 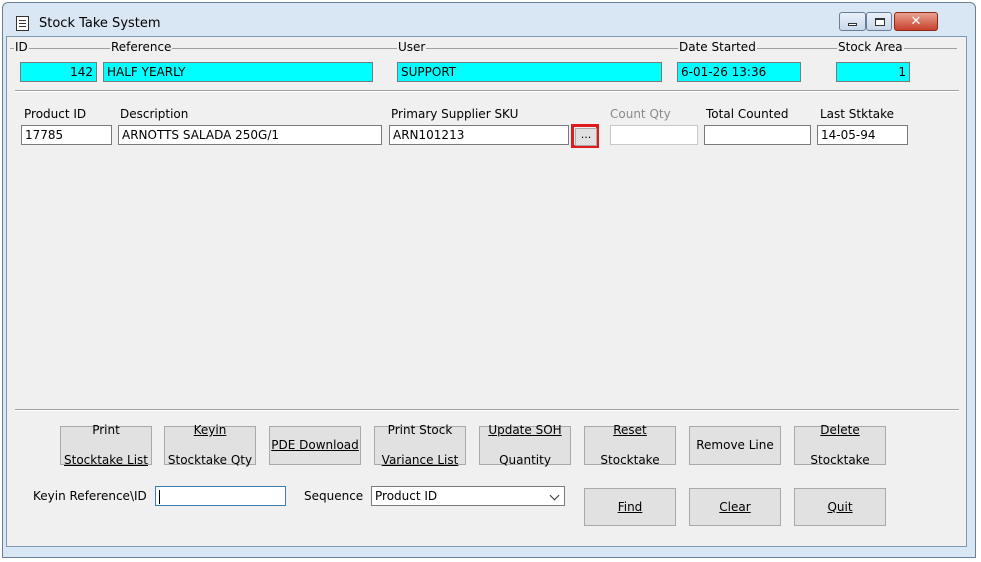 What do you see at coordinates (840, 430) in the screenshot?
I see `delete-stocktake-line1: Delete` at bounding box center [840, 430].